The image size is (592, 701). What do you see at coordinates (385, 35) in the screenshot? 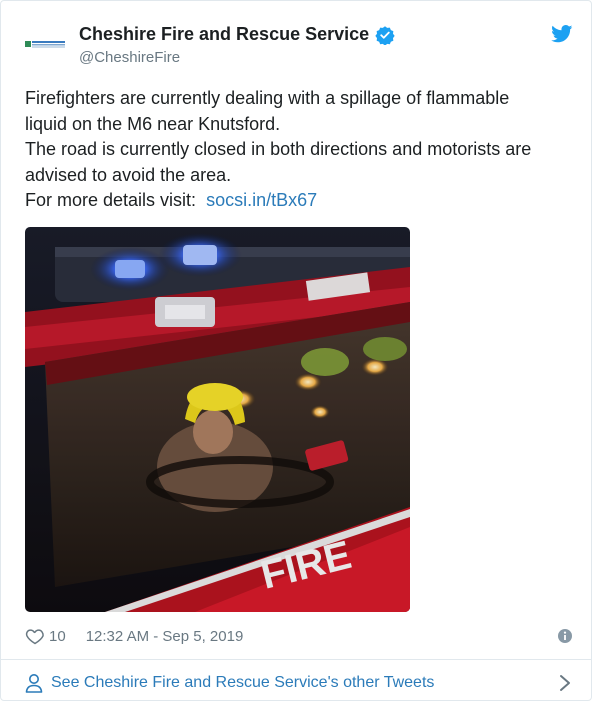
I see `verified-badge-icon` at bounding box center [385, 35].